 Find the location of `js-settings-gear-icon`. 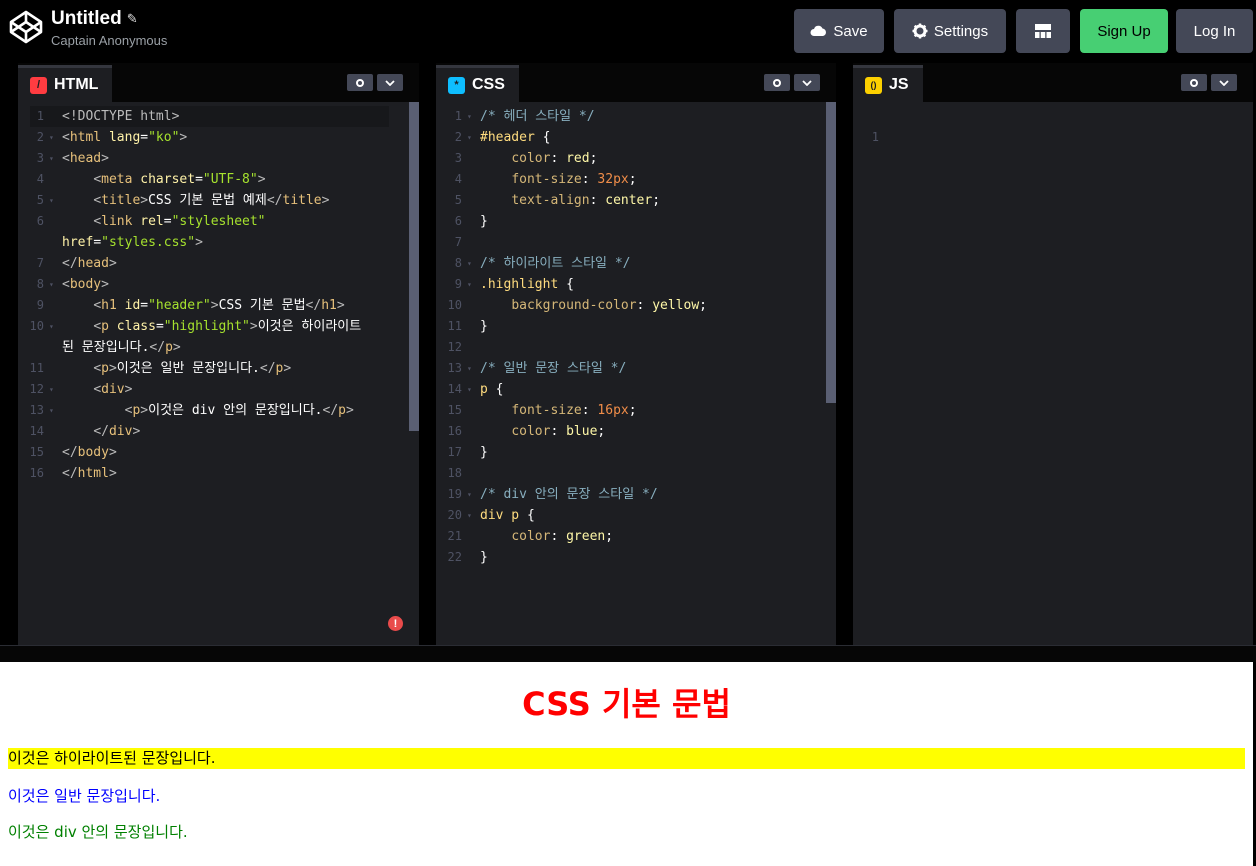

js-settings-gear-icon is located at coordinates (1194, 82).